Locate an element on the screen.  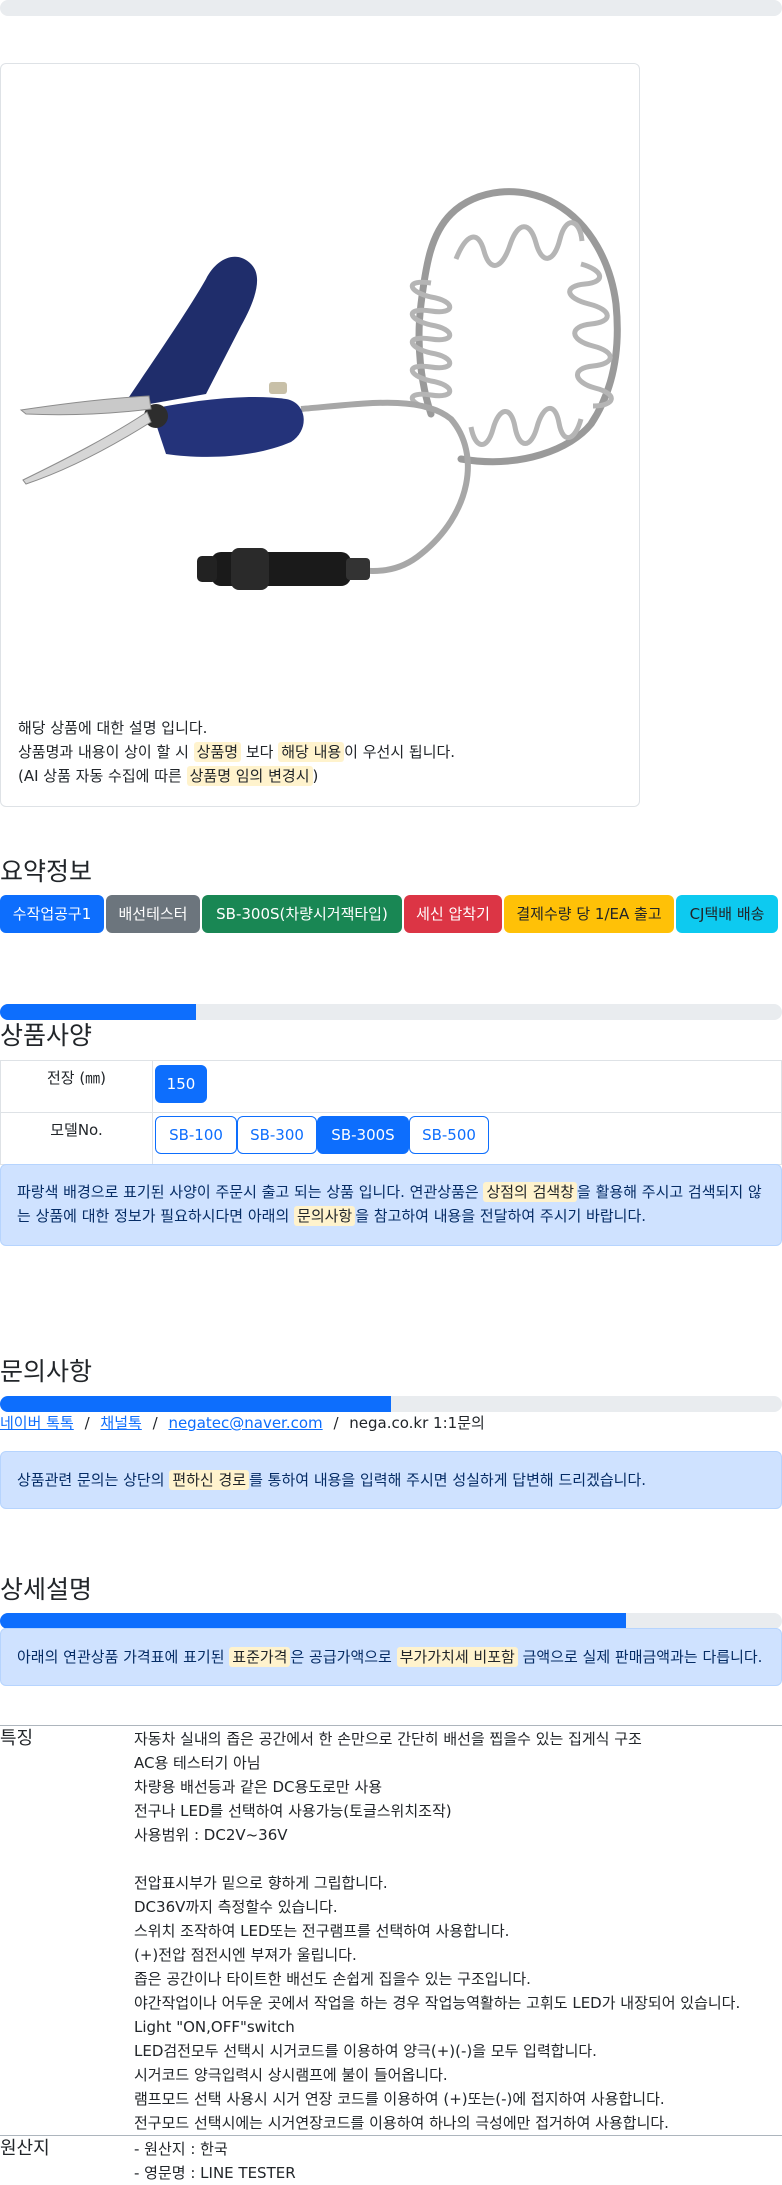
spec-row-length: 전장 (㎜) is located at coordinates (391, 1086).